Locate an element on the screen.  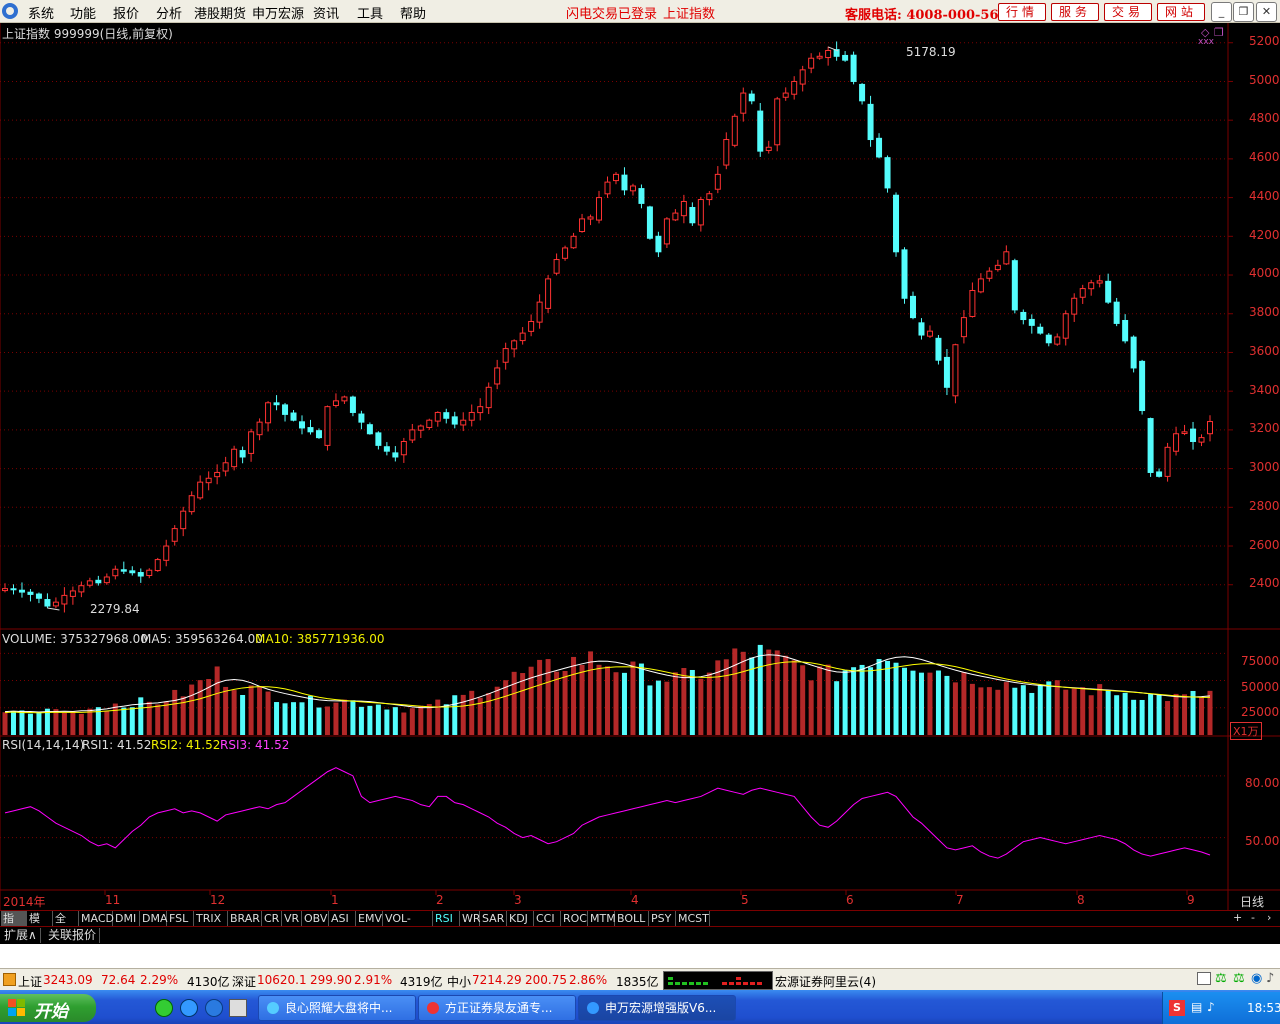
tab-related-quotes: 关联报价 is located at coordinates (73, 935).